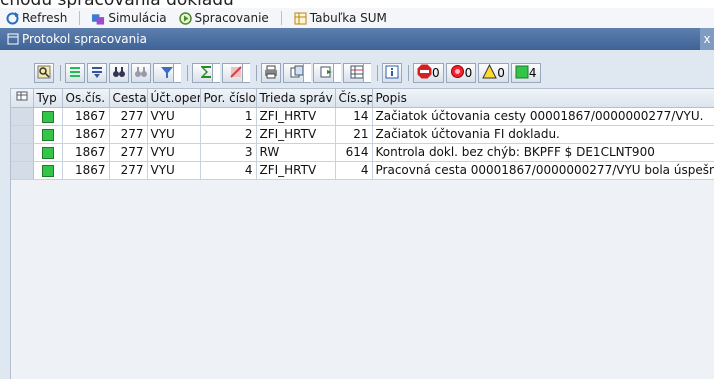 Image resolution: width=714 pixels, height=379 pixels. I want to click on success-messages-filter: 4, so click(525, 73).